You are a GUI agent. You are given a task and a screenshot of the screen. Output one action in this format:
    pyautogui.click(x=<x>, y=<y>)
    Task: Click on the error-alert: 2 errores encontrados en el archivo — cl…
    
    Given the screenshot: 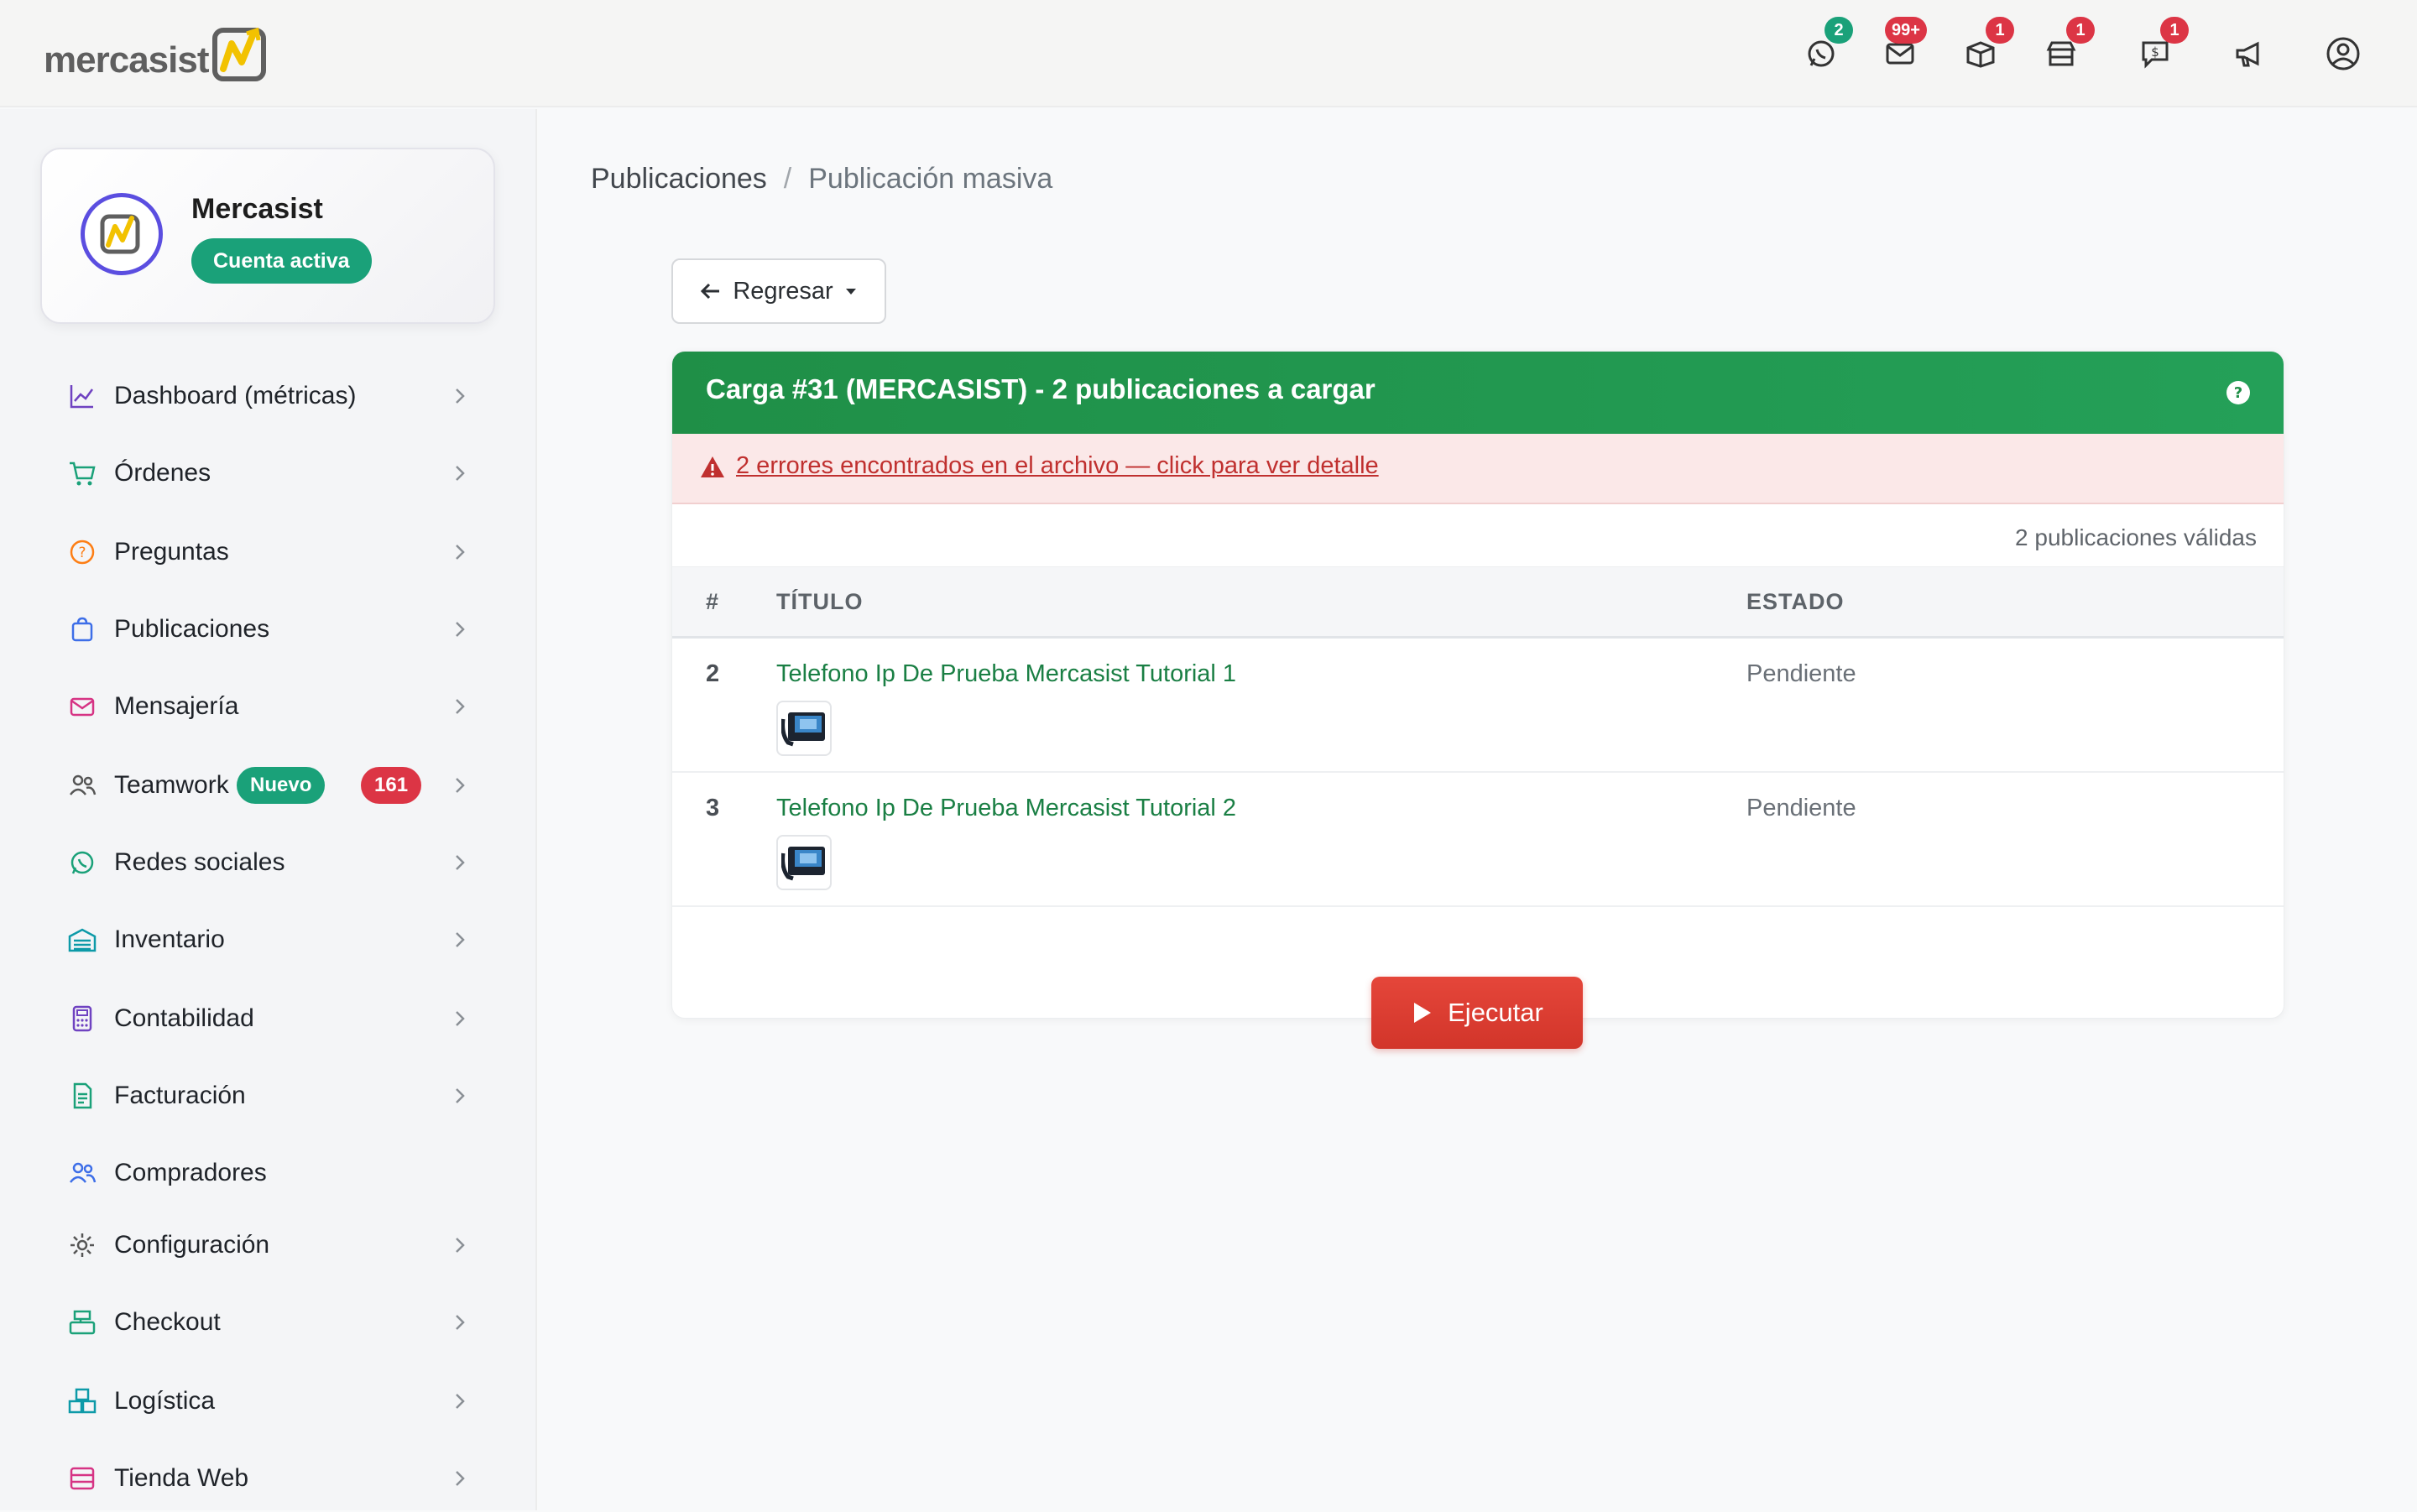 What is the action you would take?
    pyautogui.click(x=1478, y=469)
    